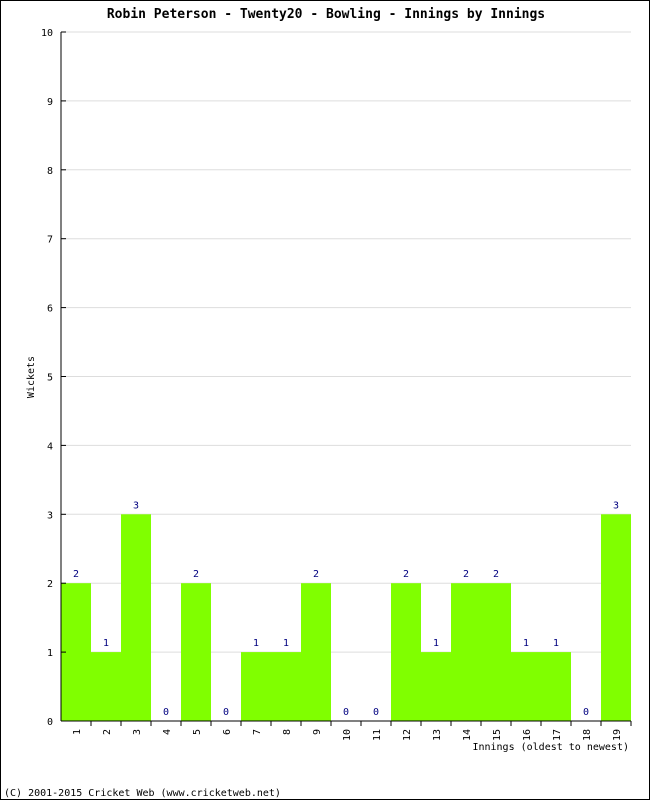 The image size is (650, 800). I want to click on x-tick-label: 5, so click(197, 732).